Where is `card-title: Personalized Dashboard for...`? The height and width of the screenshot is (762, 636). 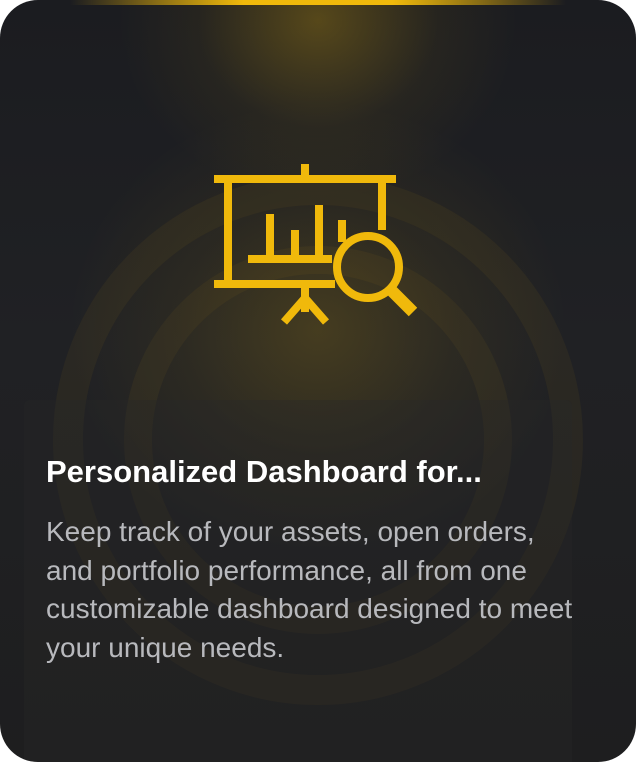
card-title: Personalized Dashboard for... is located at coordinates (264, 471).